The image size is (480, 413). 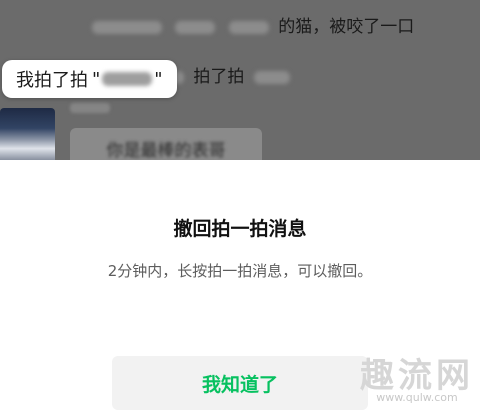 I want to click on watermark-url: www.qulw.com, so click(x=417, y=397).